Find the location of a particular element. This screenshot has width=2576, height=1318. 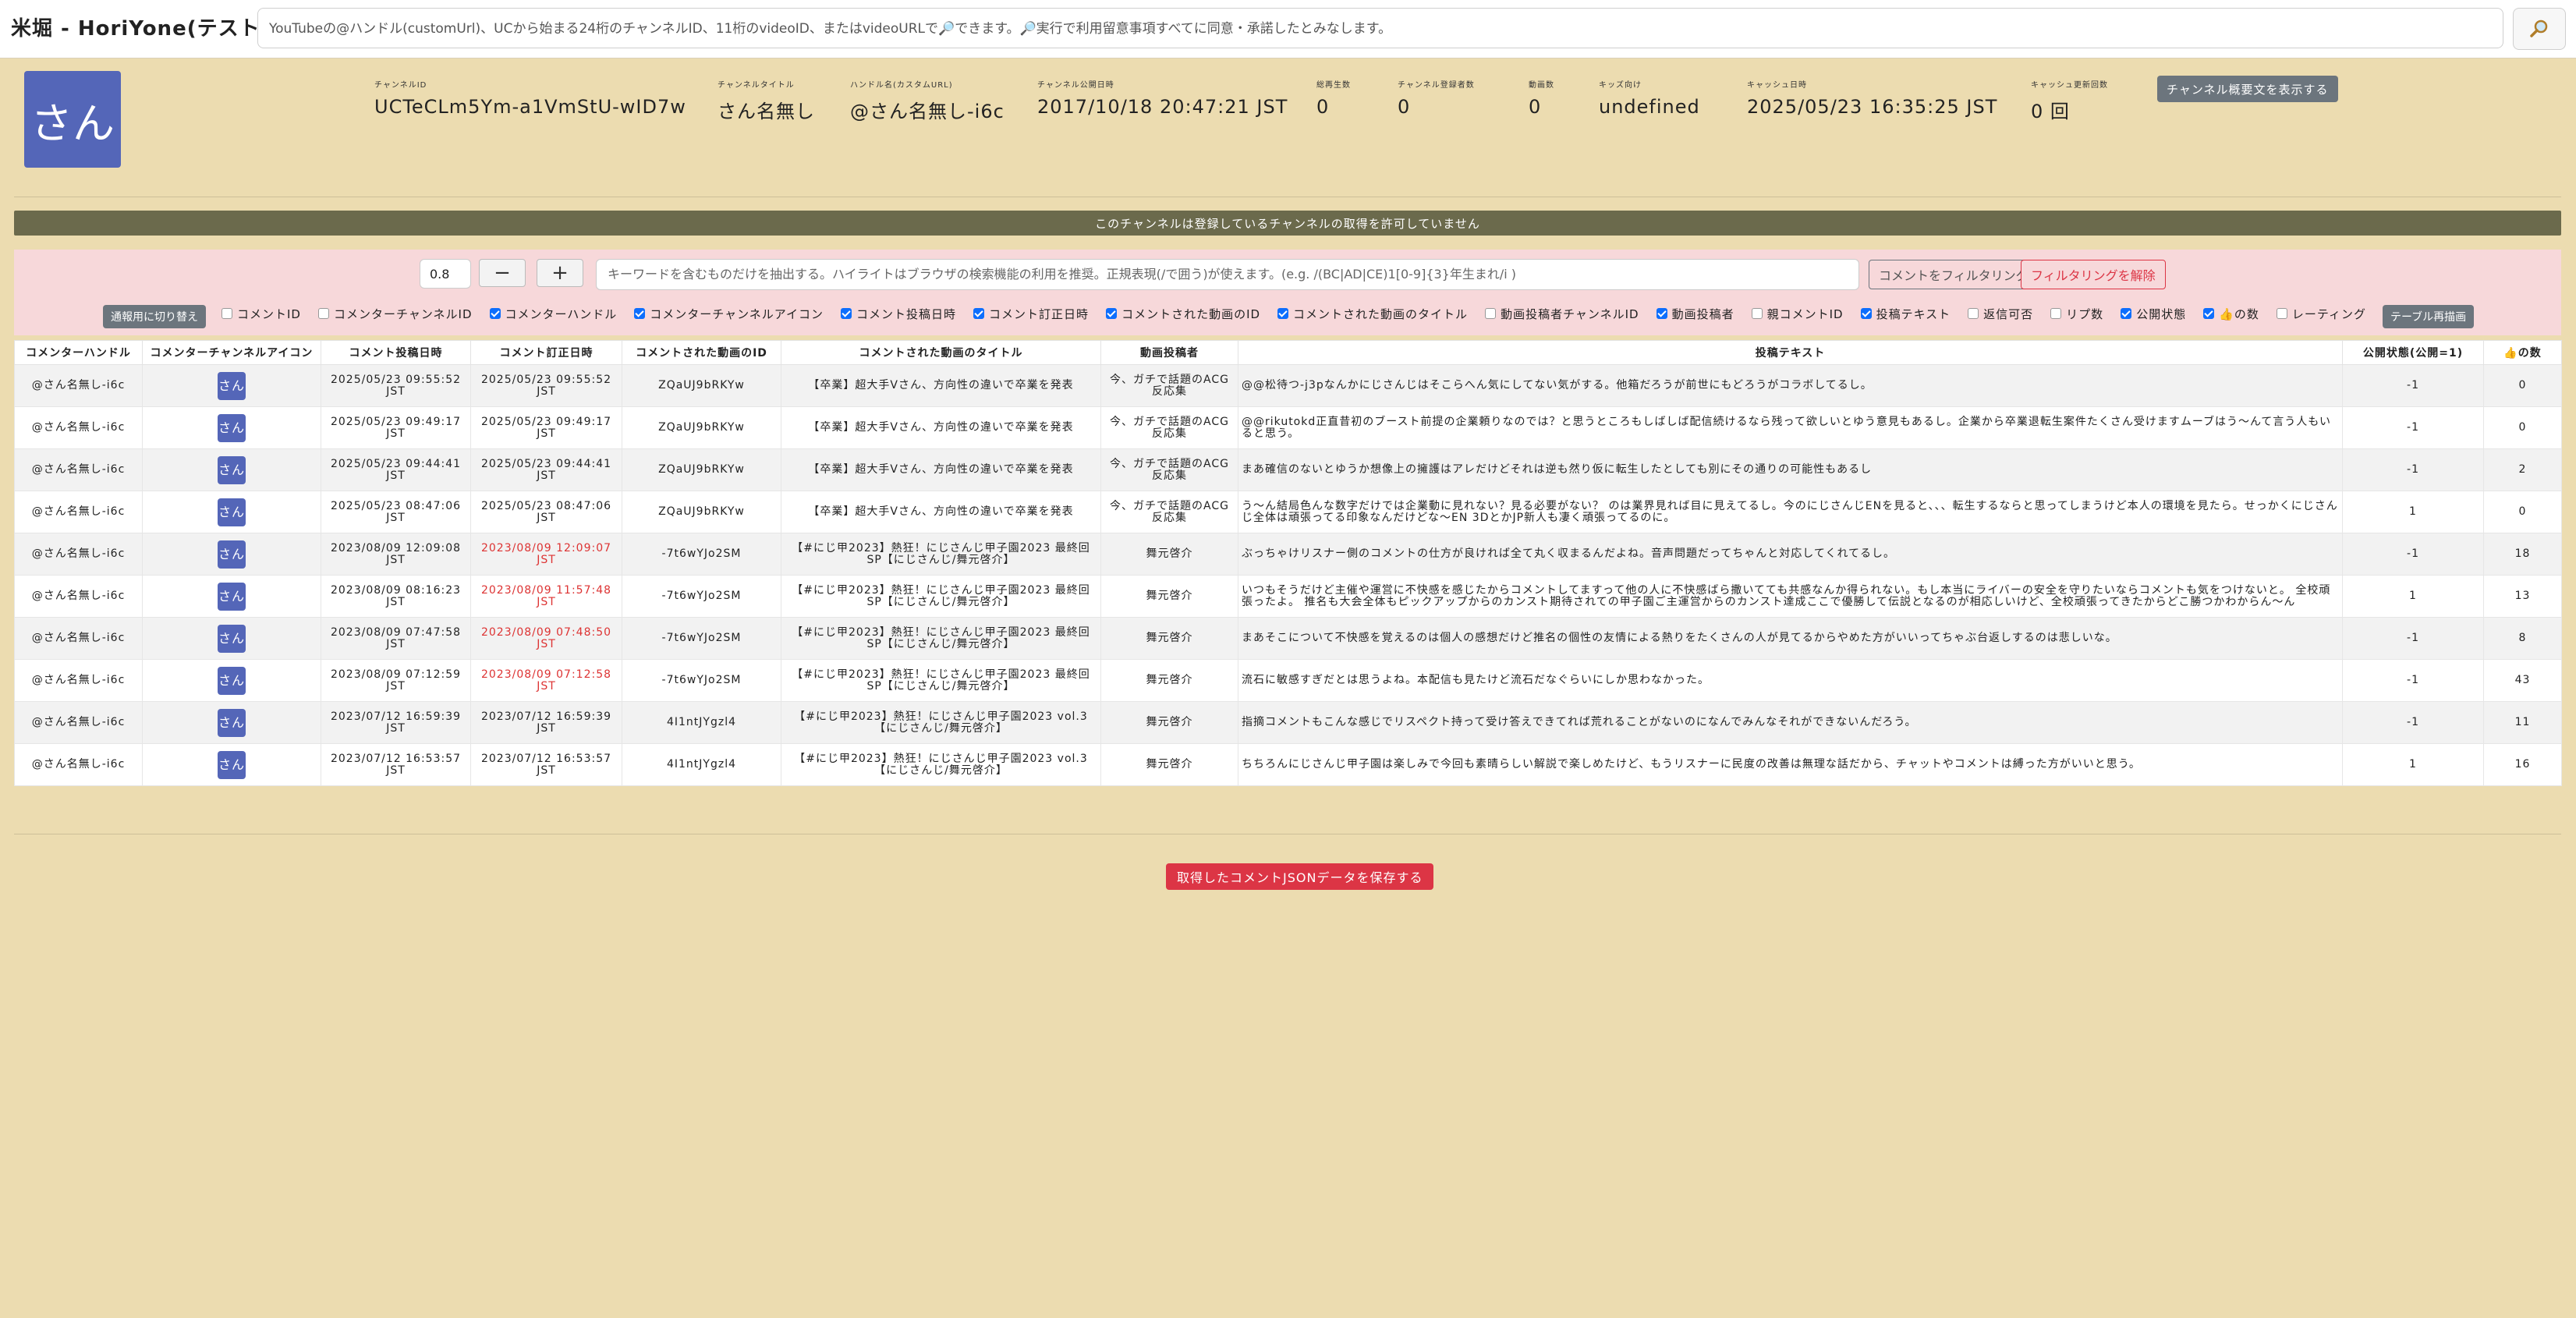

column-toggle: コメンターハンドル is located at coordinates (553, 314).